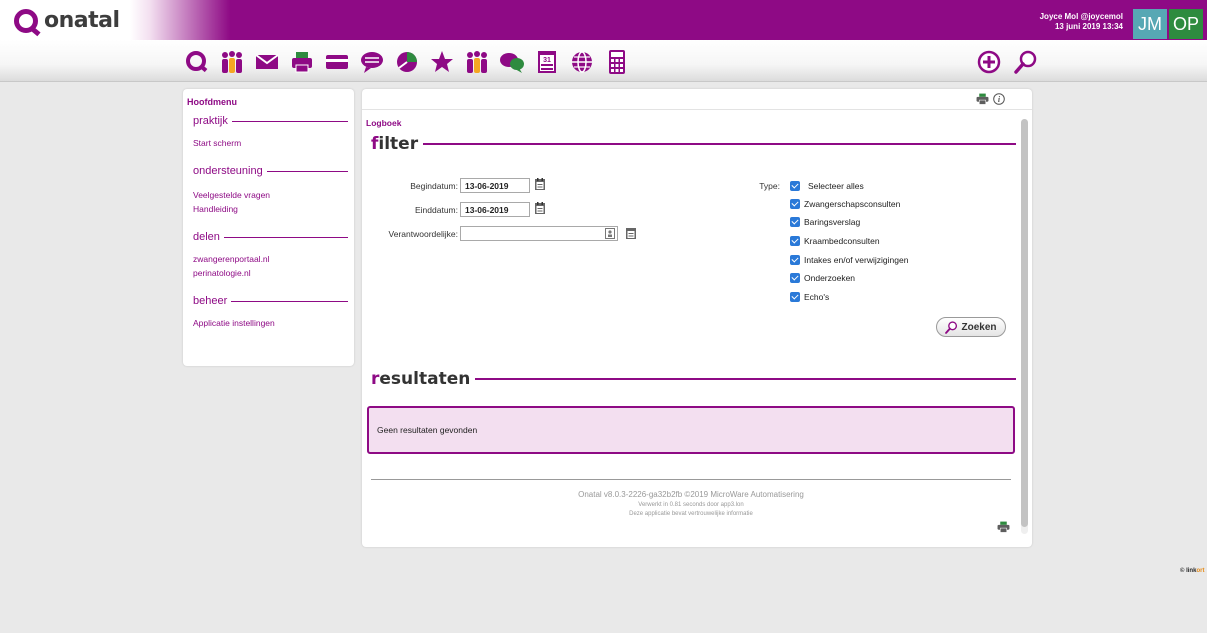  I want to click on user-avatar-op: OP, so click(1186, 24).